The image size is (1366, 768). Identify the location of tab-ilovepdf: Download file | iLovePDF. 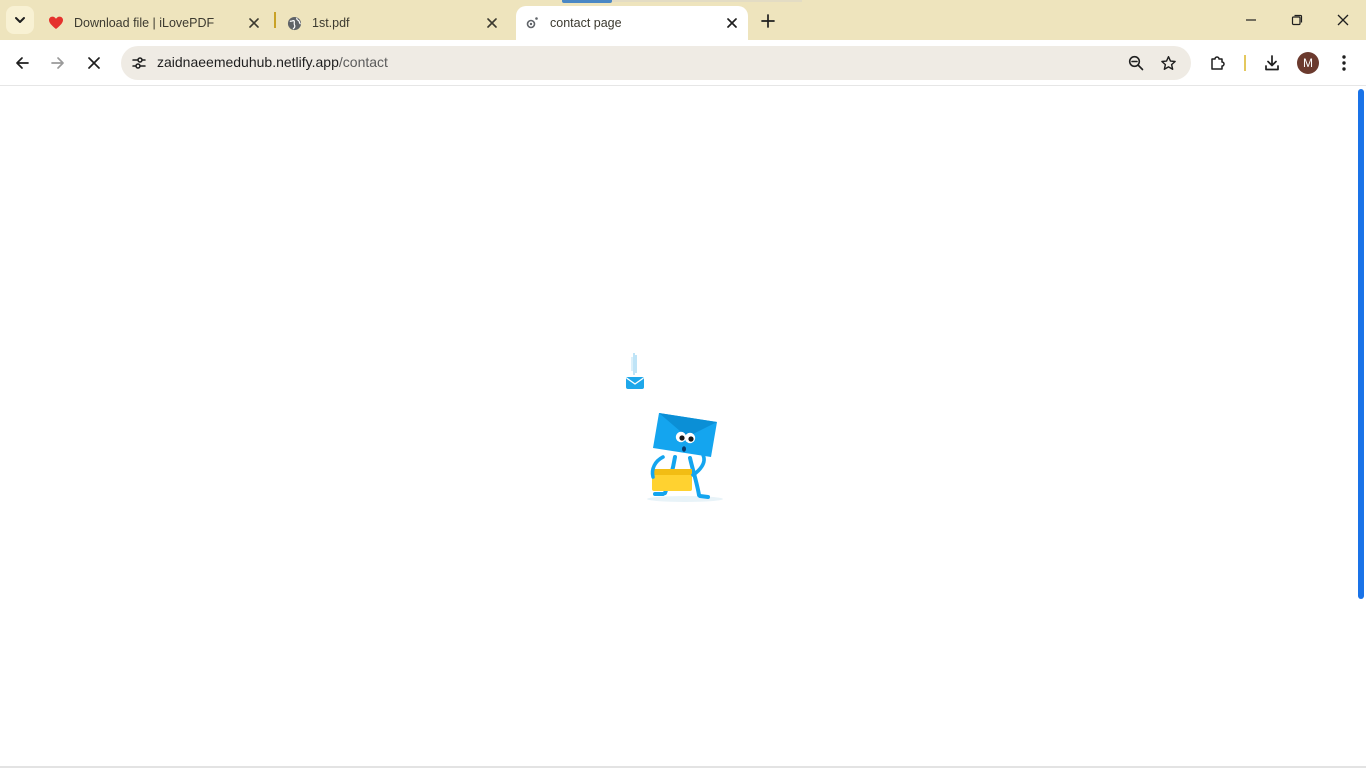
(155, 23).